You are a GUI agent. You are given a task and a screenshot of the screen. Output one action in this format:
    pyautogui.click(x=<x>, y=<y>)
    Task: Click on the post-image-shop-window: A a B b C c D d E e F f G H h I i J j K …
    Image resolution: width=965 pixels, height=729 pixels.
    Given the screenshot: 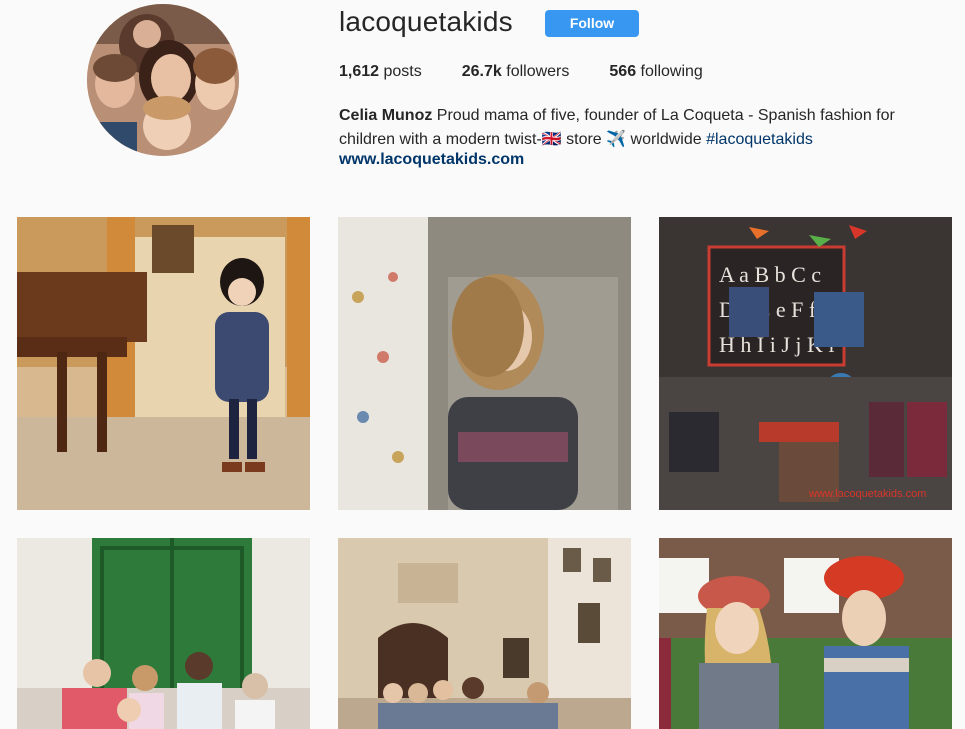 What is the action you would take?
    pyautogui.click(x=805, y=363)
    